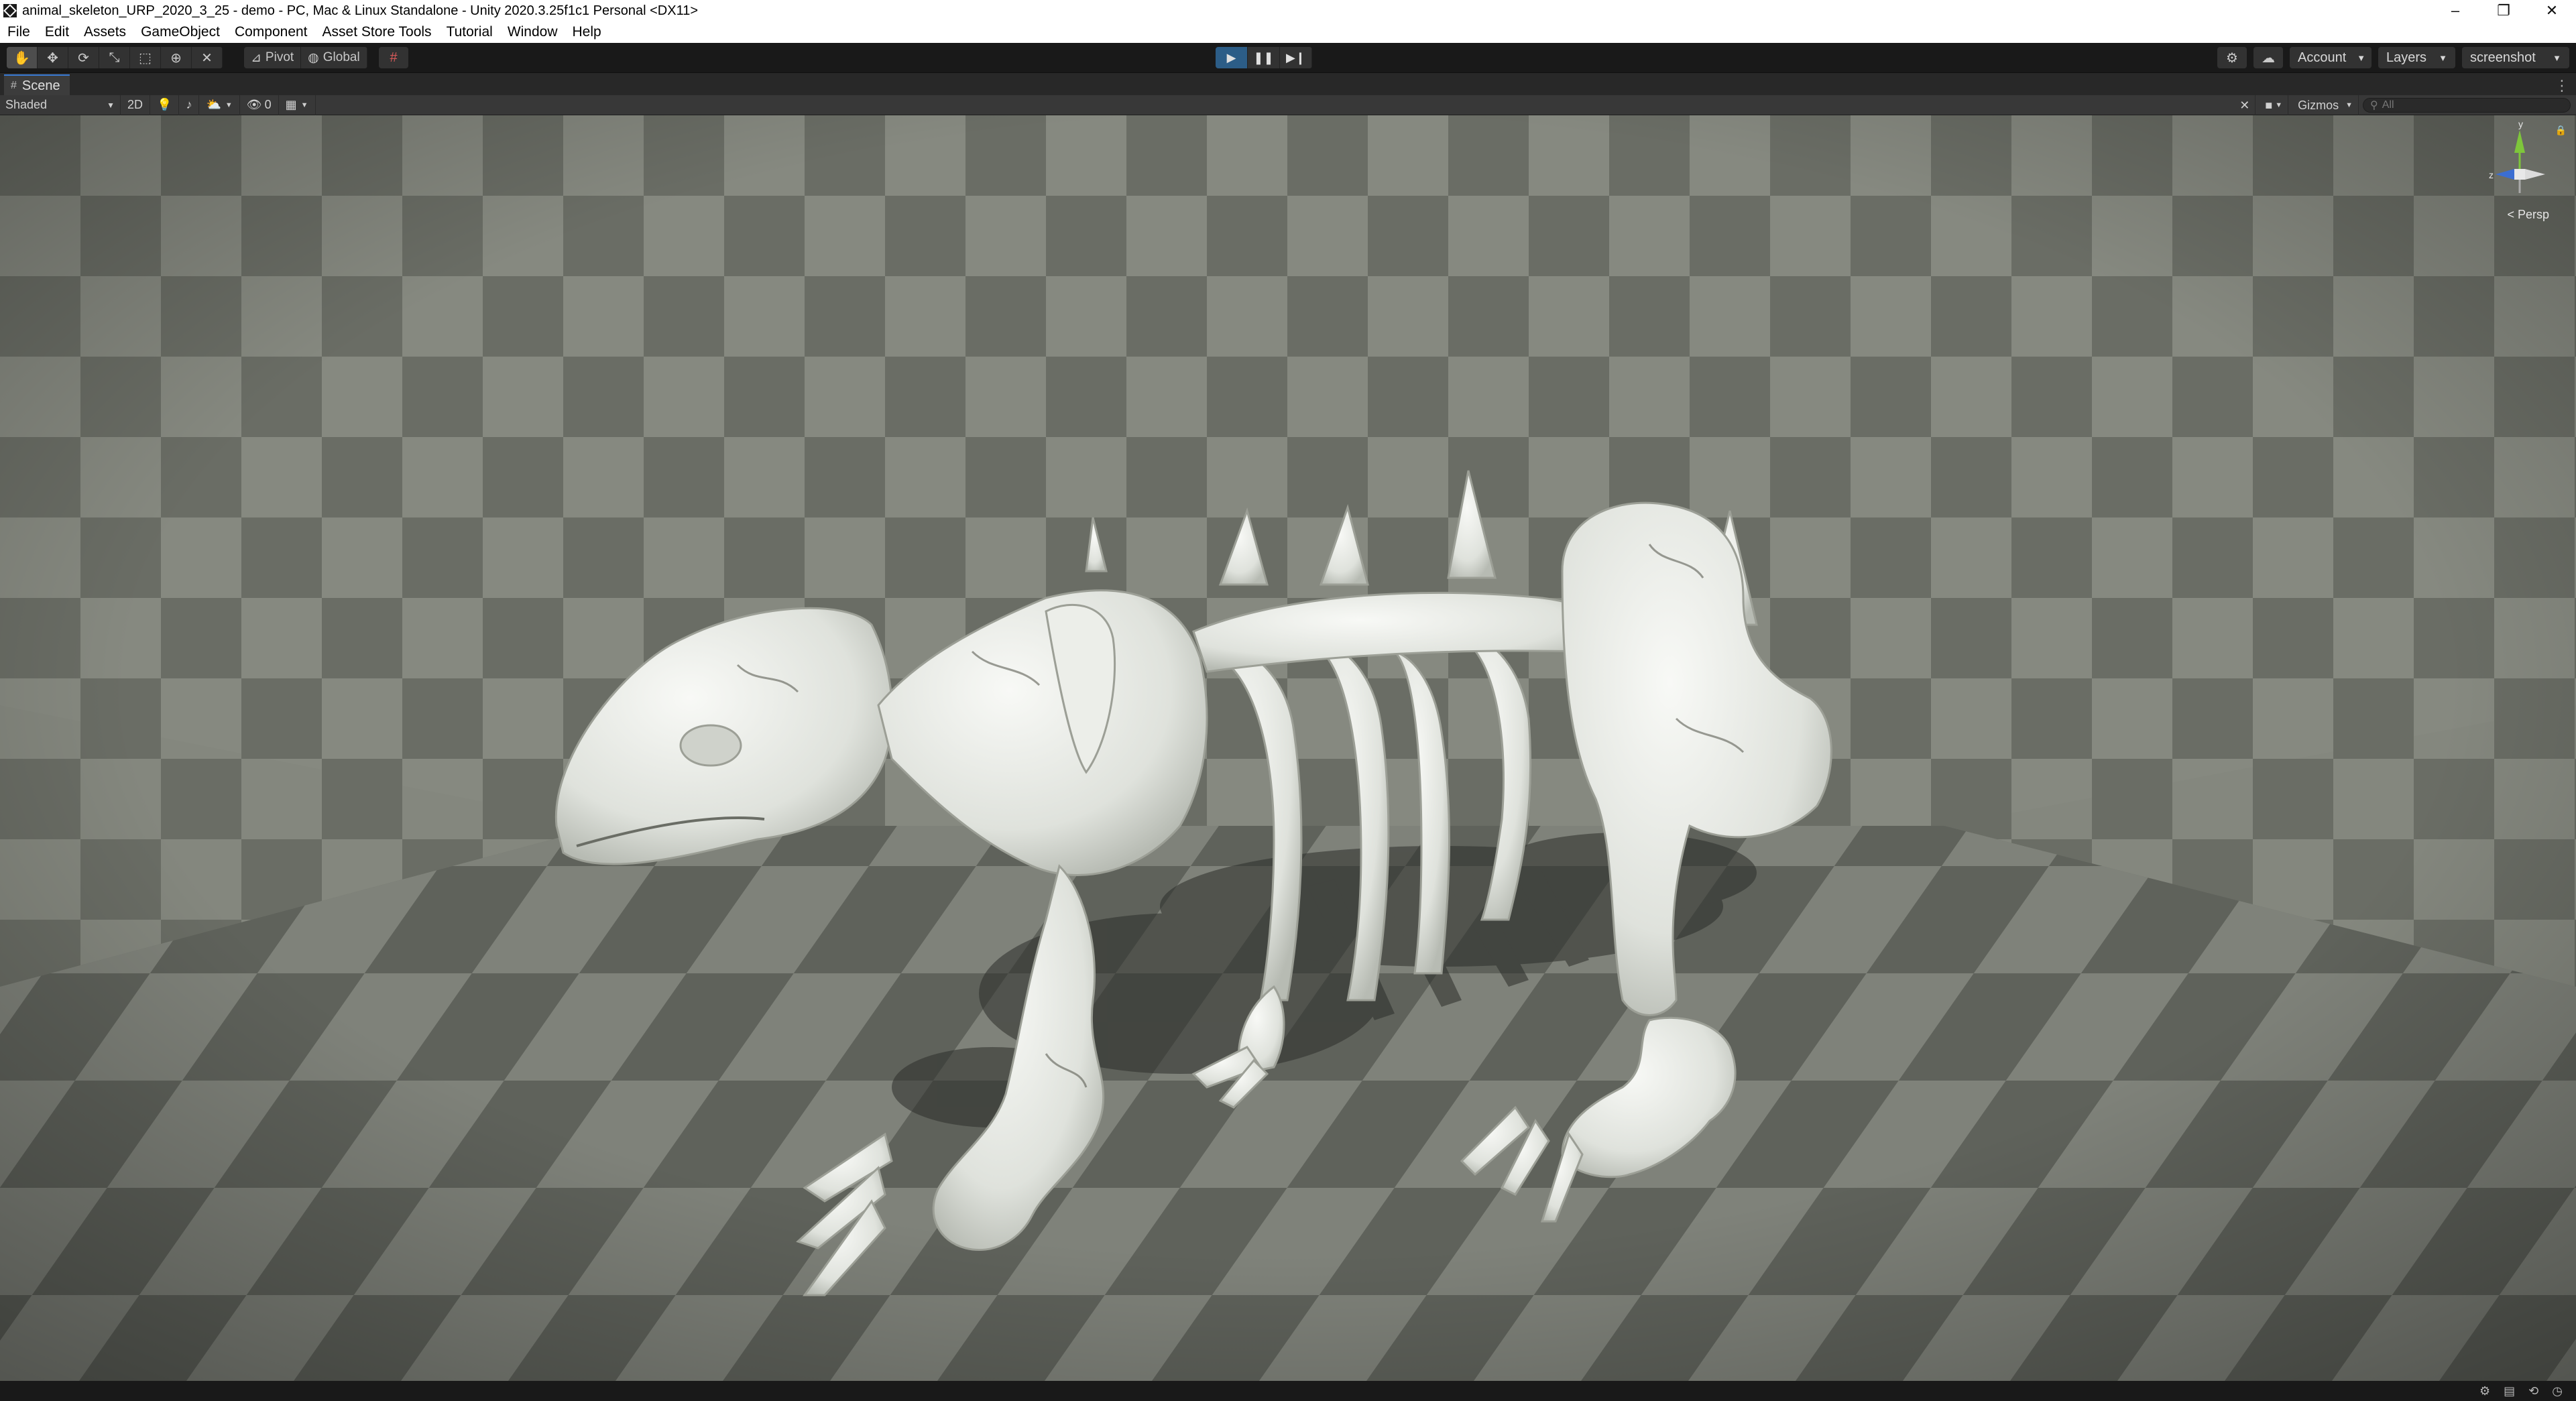  I want to click on transform-tools: ✋ ✥ ⟳ ⤡ ⬚ ⊕ ✕, so click(115, 58).